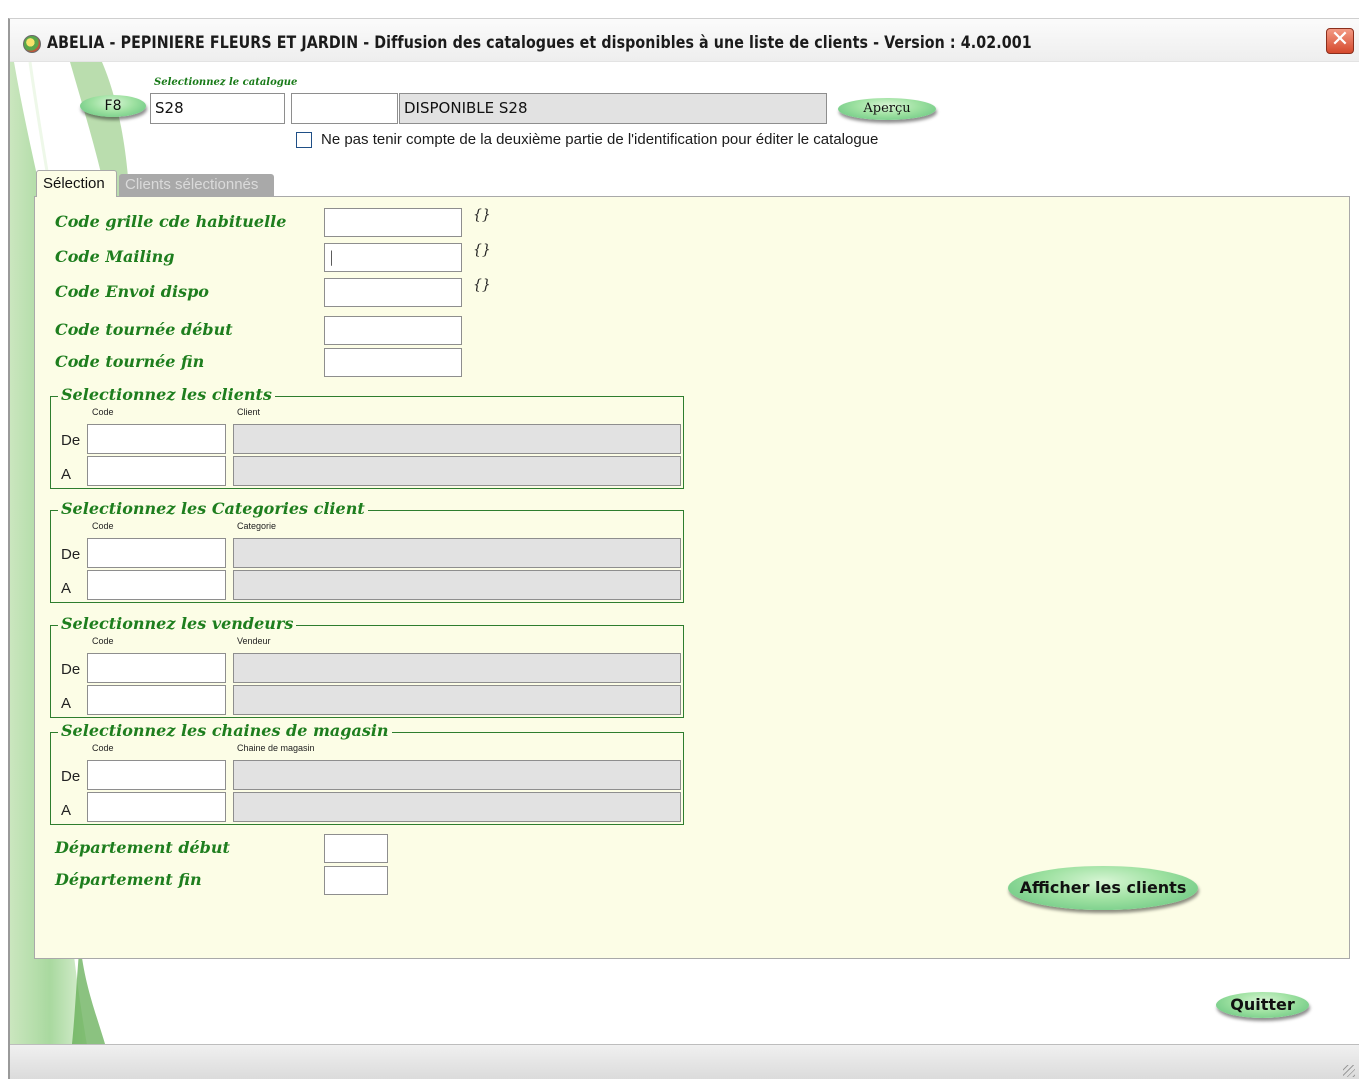 The image size is (1359, 1079). I want to click on vendeurs-group-title: Selectionnez les vendeurs, so click(177, 623).